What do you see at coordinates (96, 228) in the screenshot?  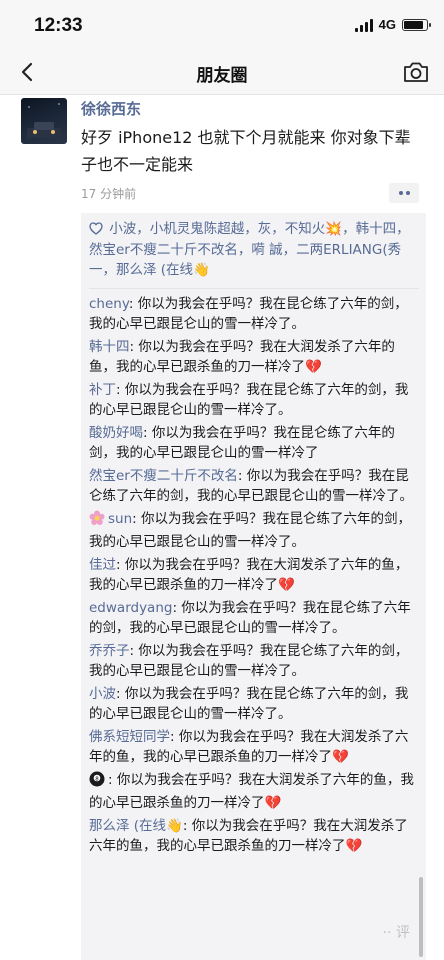 I see `like-heart-icon` at bounding box center [96, 228].